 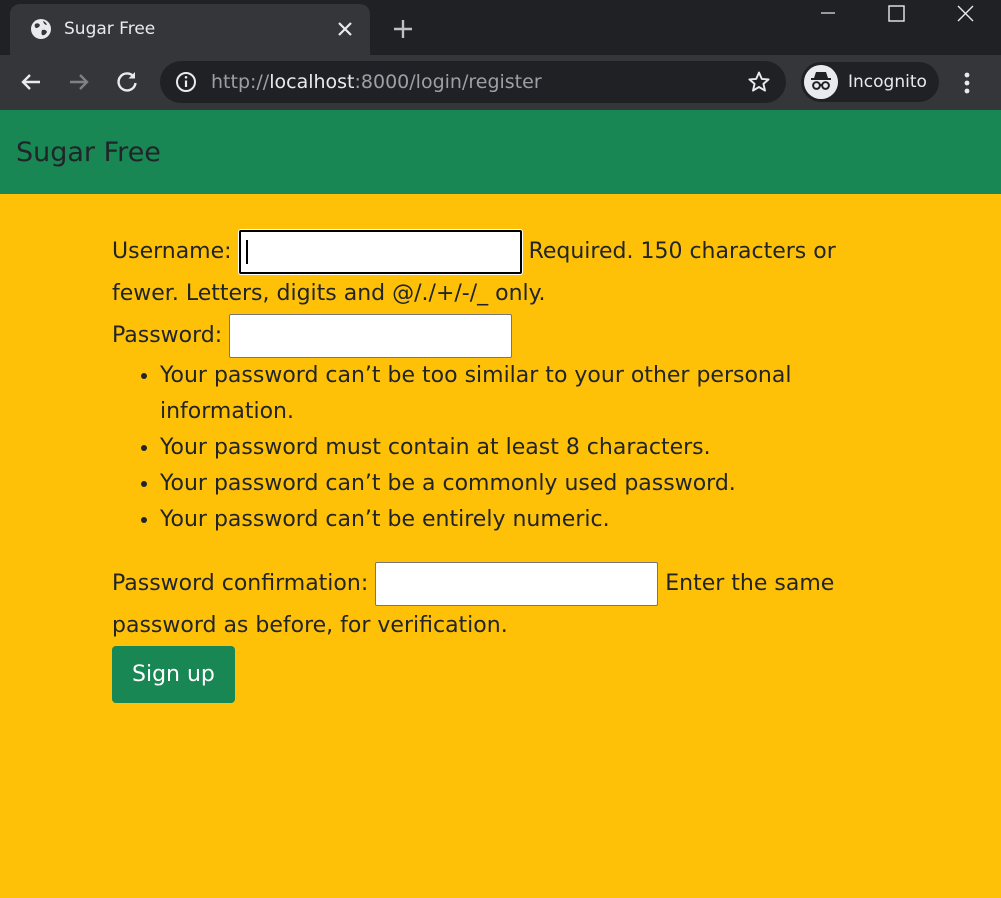 I want to click on password-row: Password:, so click(x=502, y=336).